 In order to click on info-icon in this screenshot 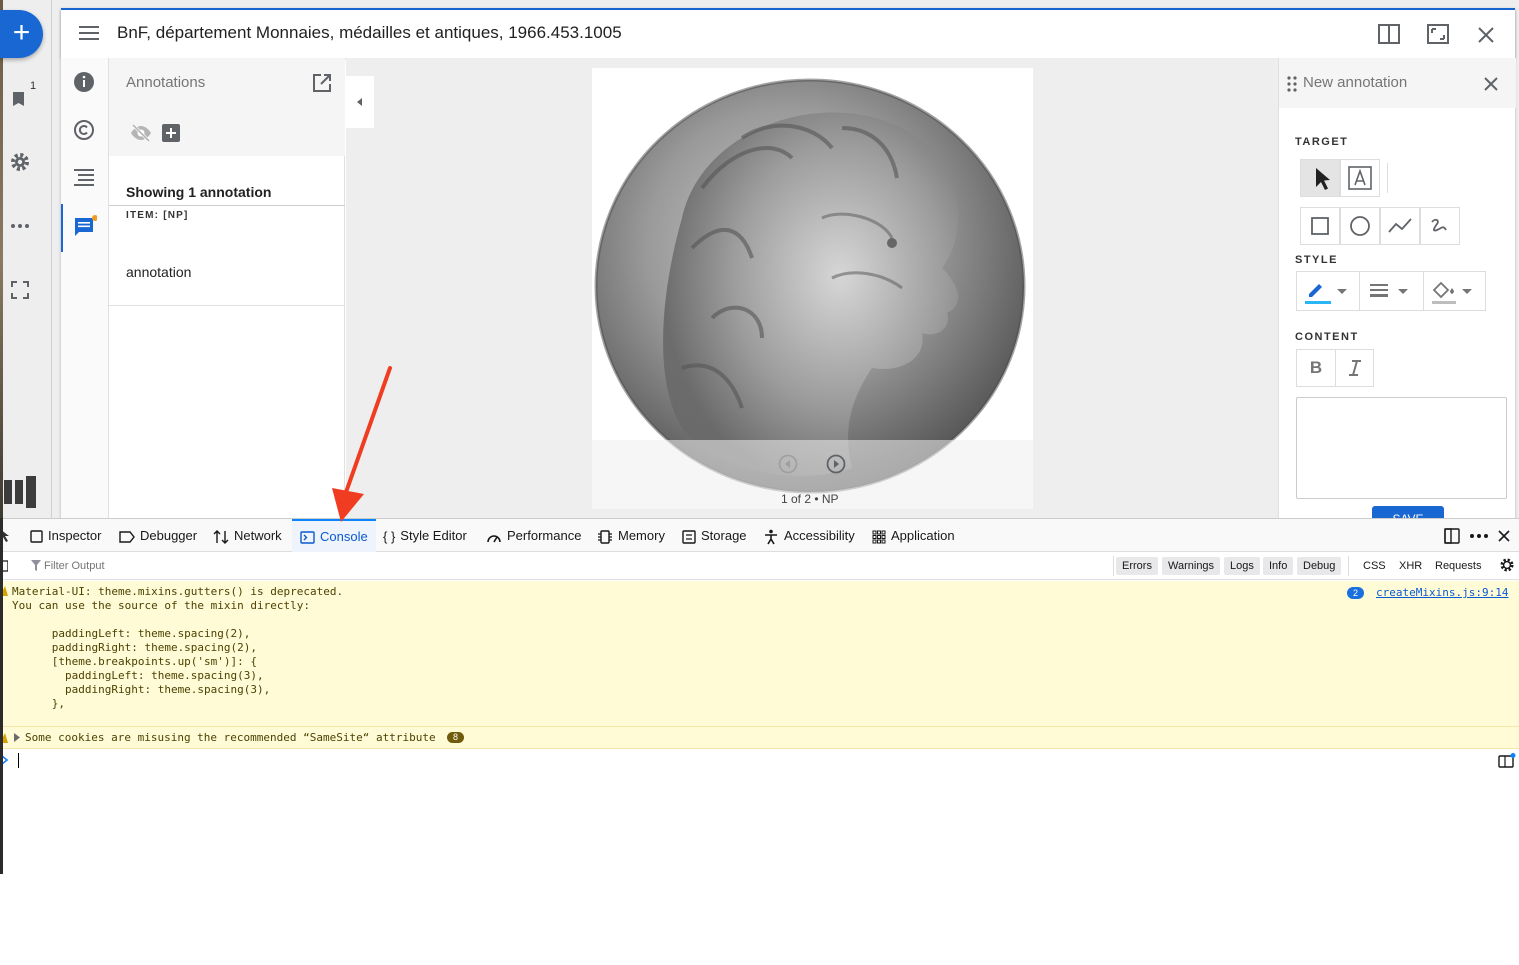, I will do `click(84, 82)`.